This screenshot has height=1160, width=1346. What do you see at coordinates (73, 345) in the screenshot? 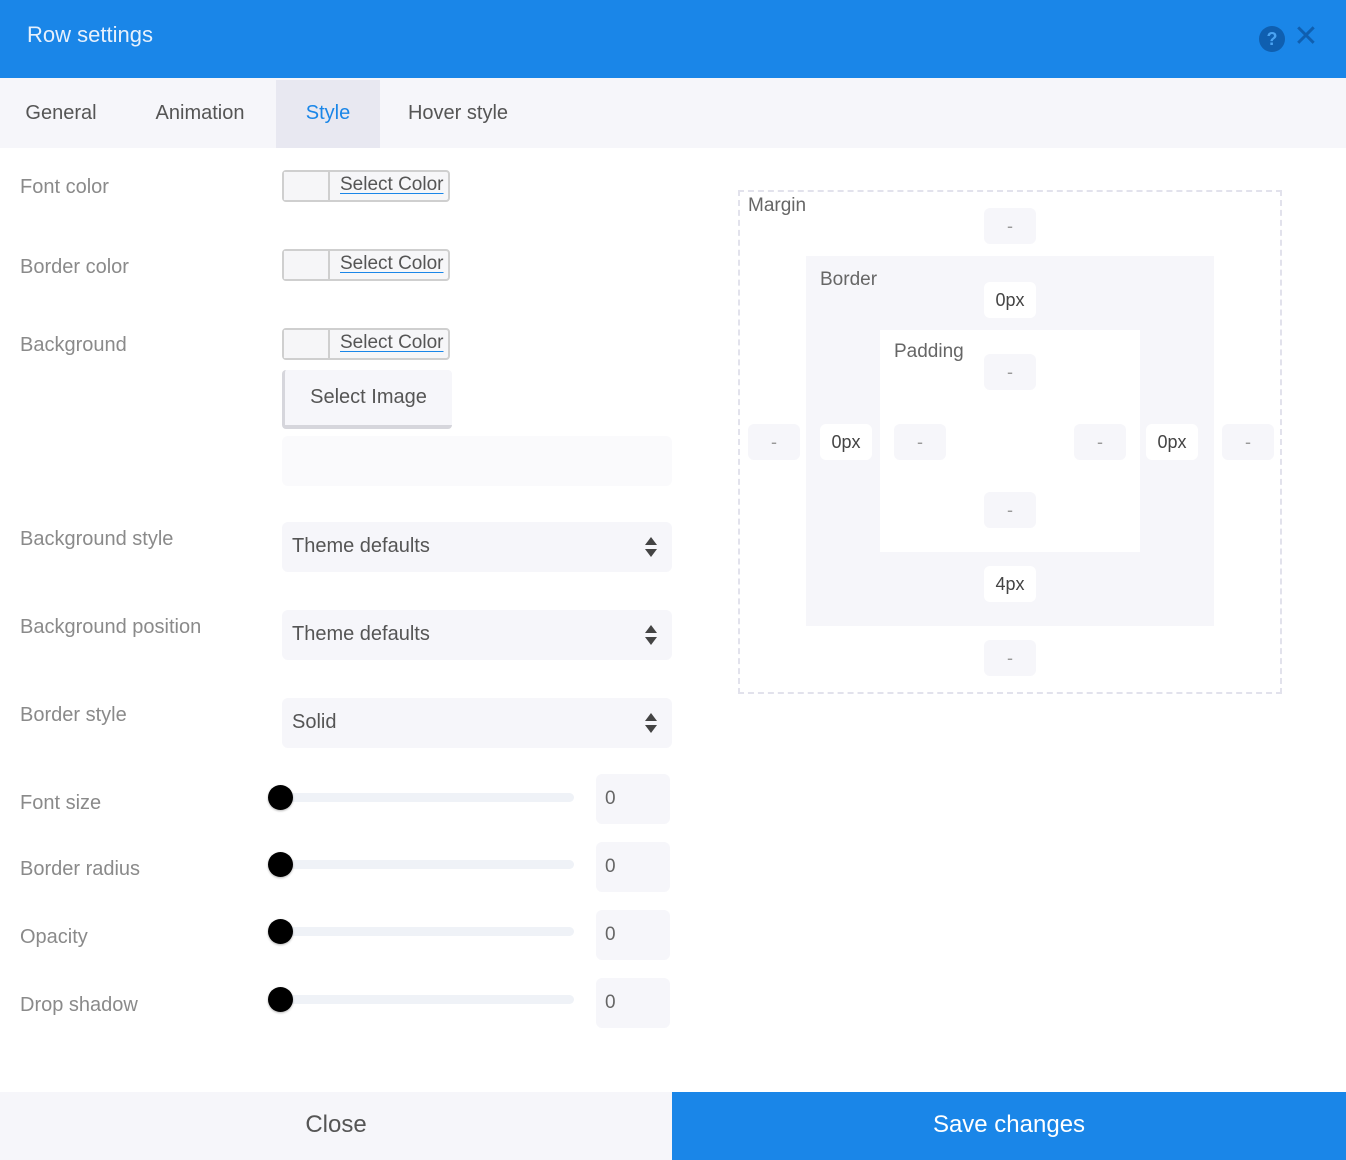
I see `background-label: Background` at bounding box center [73, 345].